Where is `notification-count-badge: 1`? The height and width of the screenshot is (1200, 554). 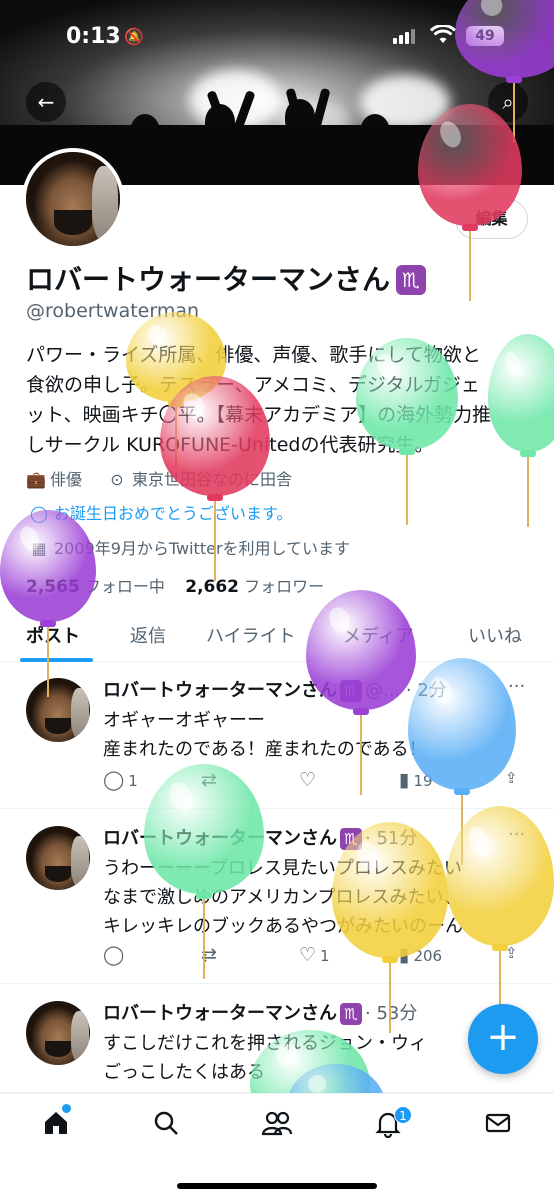 notification-count-badge: 1 is located at coordinates (403, 1115).